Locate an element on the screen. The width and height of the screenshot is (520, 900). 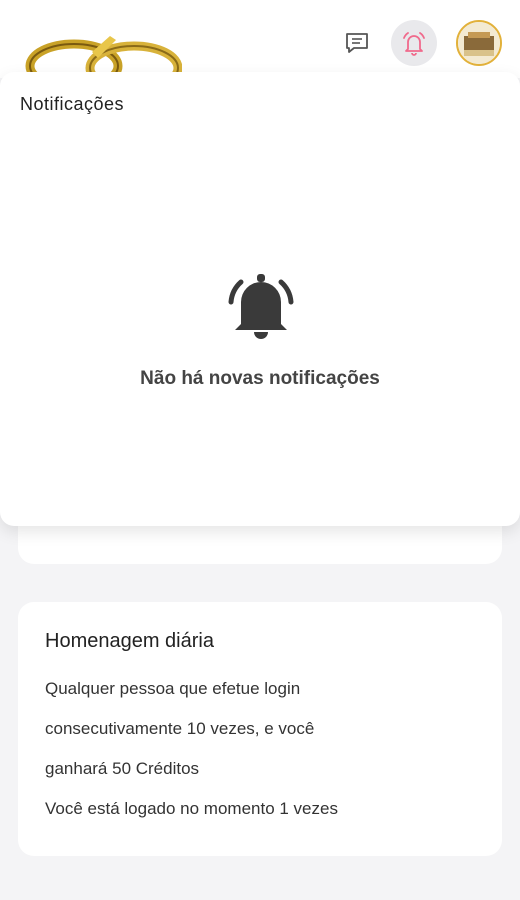
chat-icon is located at coordinates (357, 43).